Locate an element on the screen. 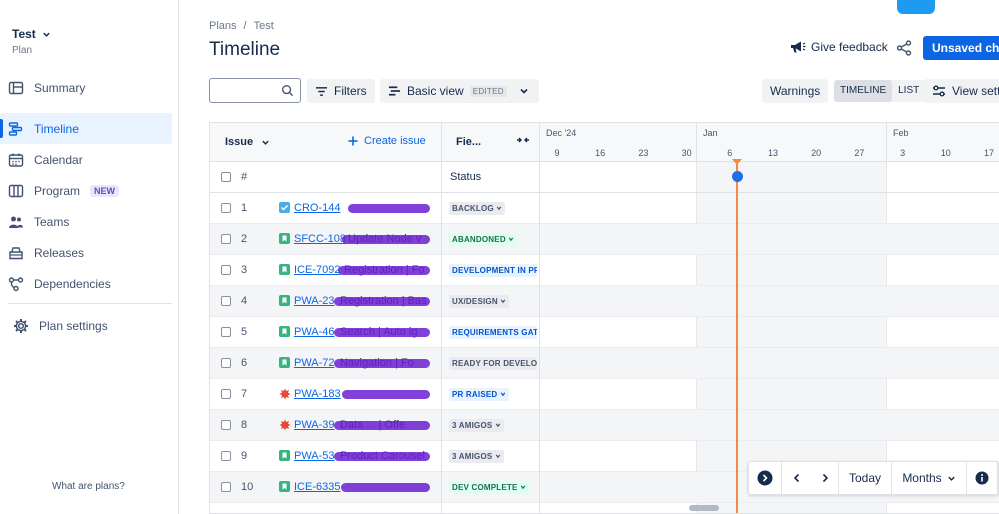 This screenshot has width=999, height=514. day-label: 17 is located at coordinates (989, 153).